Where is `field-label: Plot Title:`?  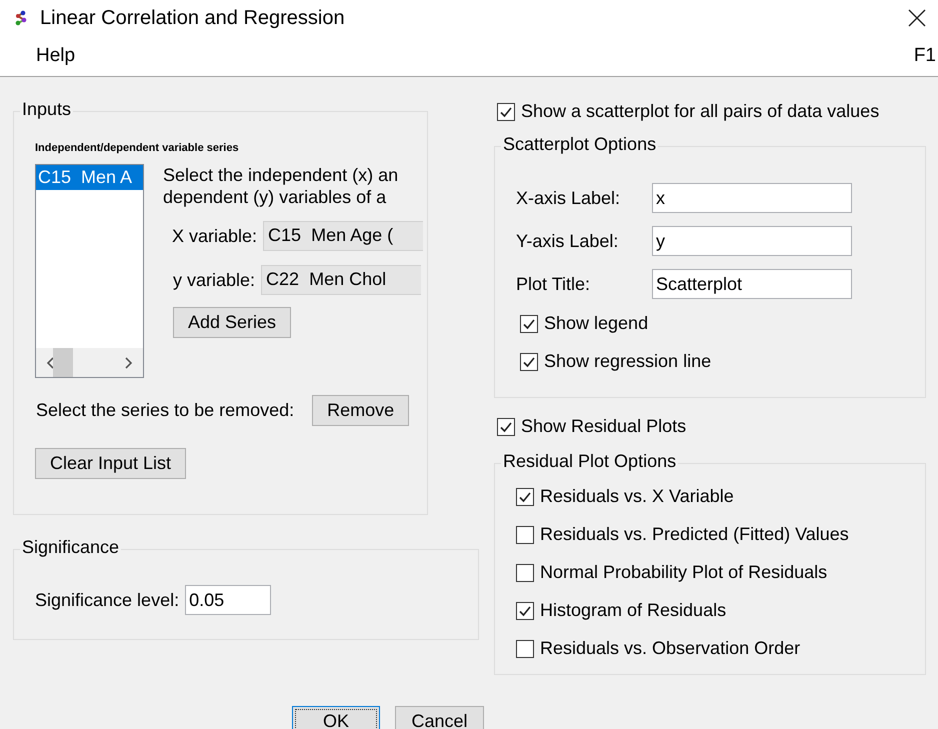 field-label: Plot Title: is located at coordinates (554, 284).